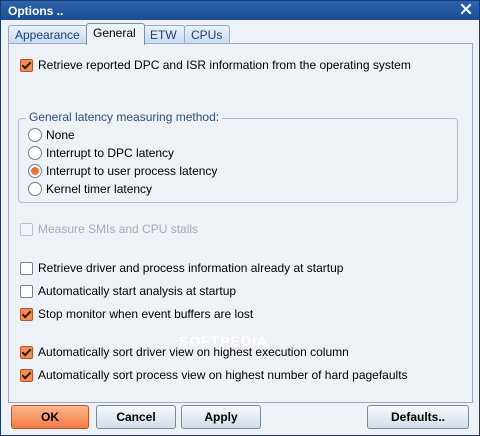 The width and height of the screenshot is (480, 436). What do you see at coordinates (146, 314) in the screenshot?
I see `stop-monitor-label: Stop monitor when event buffers are lost` at bounding box center [146, 314].